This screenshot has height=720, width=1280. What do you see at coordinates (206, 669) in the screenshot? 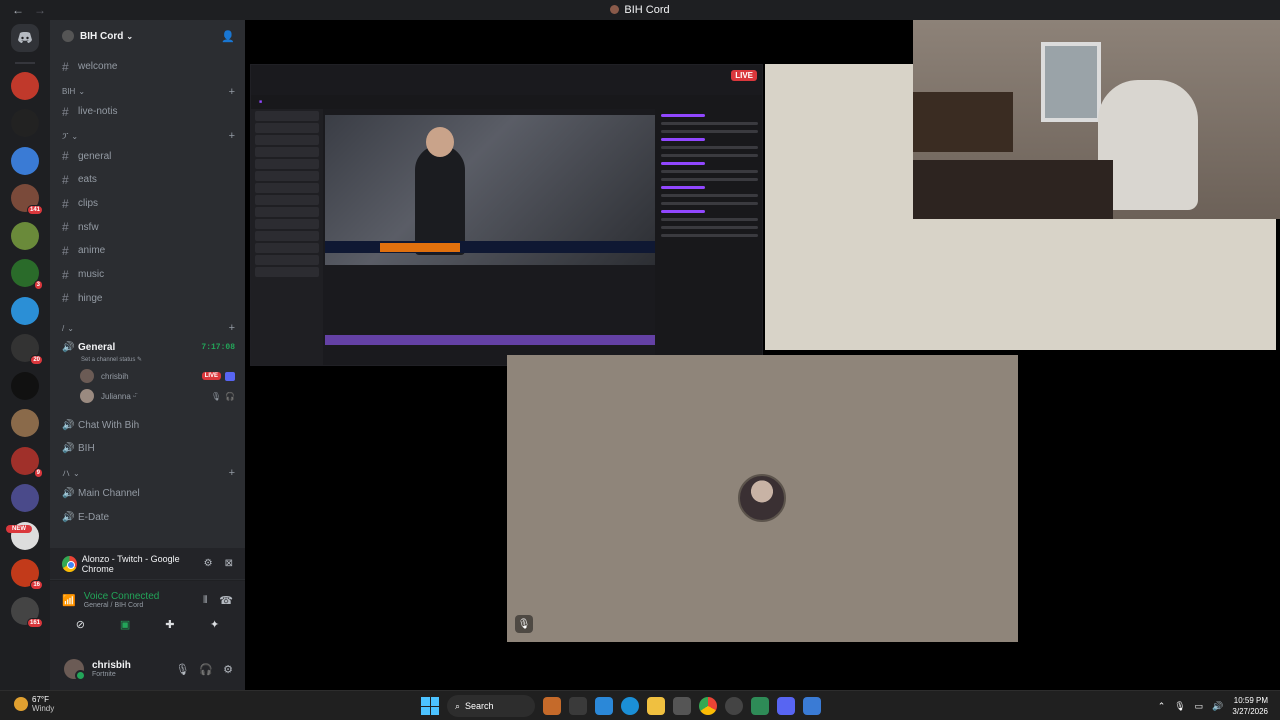
I see `headphones-icon: 🎧` at bounding box center [206, 669].